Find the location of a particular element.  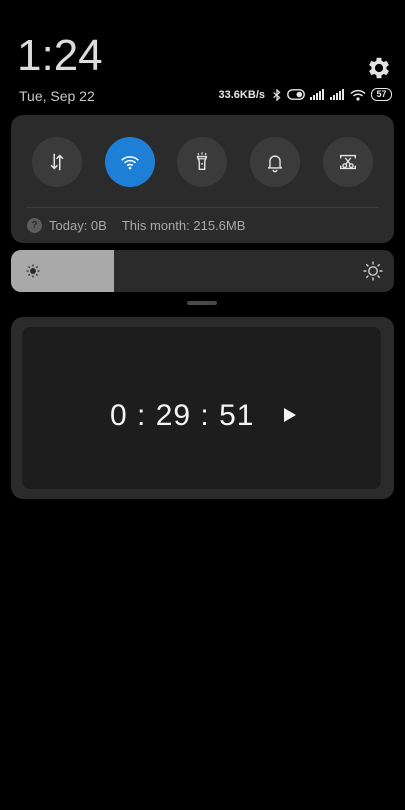

quick-settings-tiles is located at coordinates (202, 162).